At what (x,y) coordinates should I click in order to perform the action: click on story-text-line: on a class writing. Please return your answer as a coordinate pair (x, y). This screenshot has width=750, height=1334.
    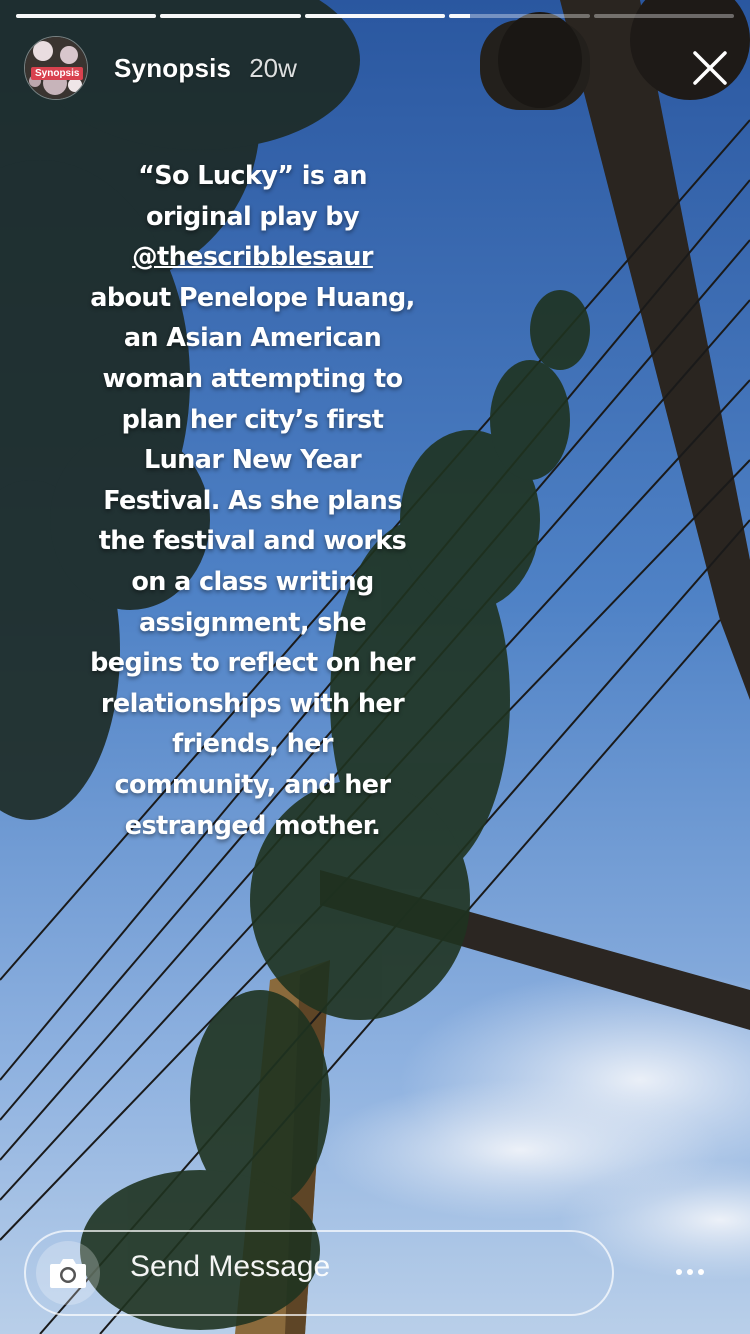
    Looking at the image, I should click on (252, 581).